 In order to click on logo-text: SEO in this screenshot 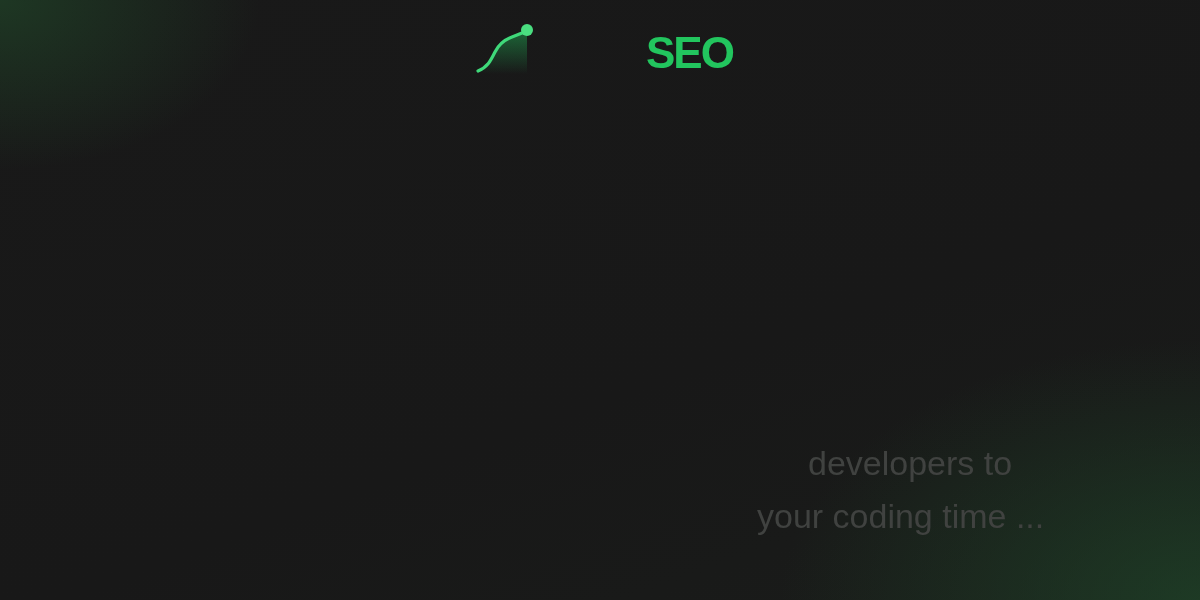, I will do `click(689, 53)`.